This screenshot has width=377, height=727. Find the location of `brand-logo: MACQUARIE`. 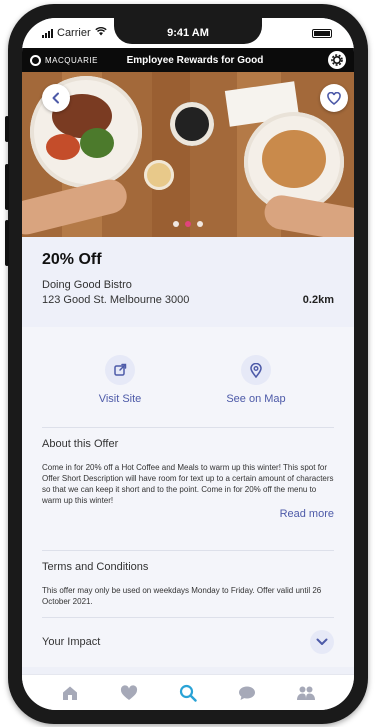

brand-logo: MACQUARIE is located at coordinates (64, 60).